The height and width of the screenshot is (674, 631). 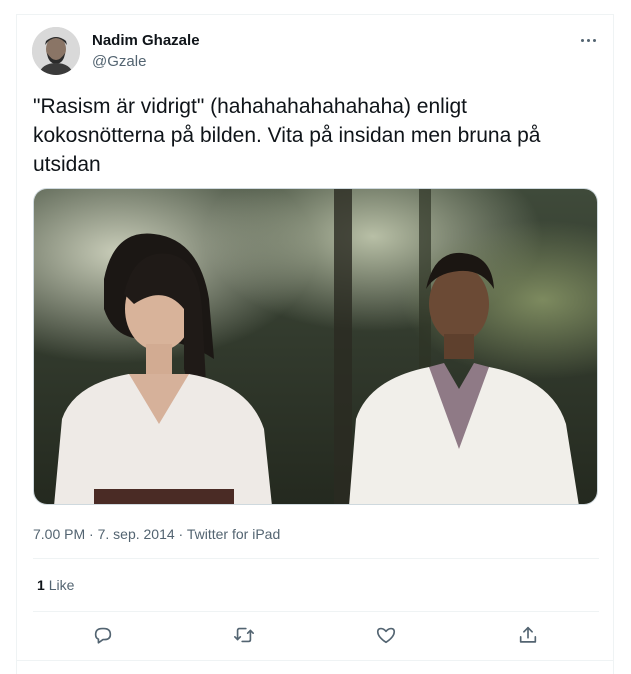 What do you see at coordinates (315, 660) in the screenshot?
I see `card-bottom-border` at bounding box center [315, 660].